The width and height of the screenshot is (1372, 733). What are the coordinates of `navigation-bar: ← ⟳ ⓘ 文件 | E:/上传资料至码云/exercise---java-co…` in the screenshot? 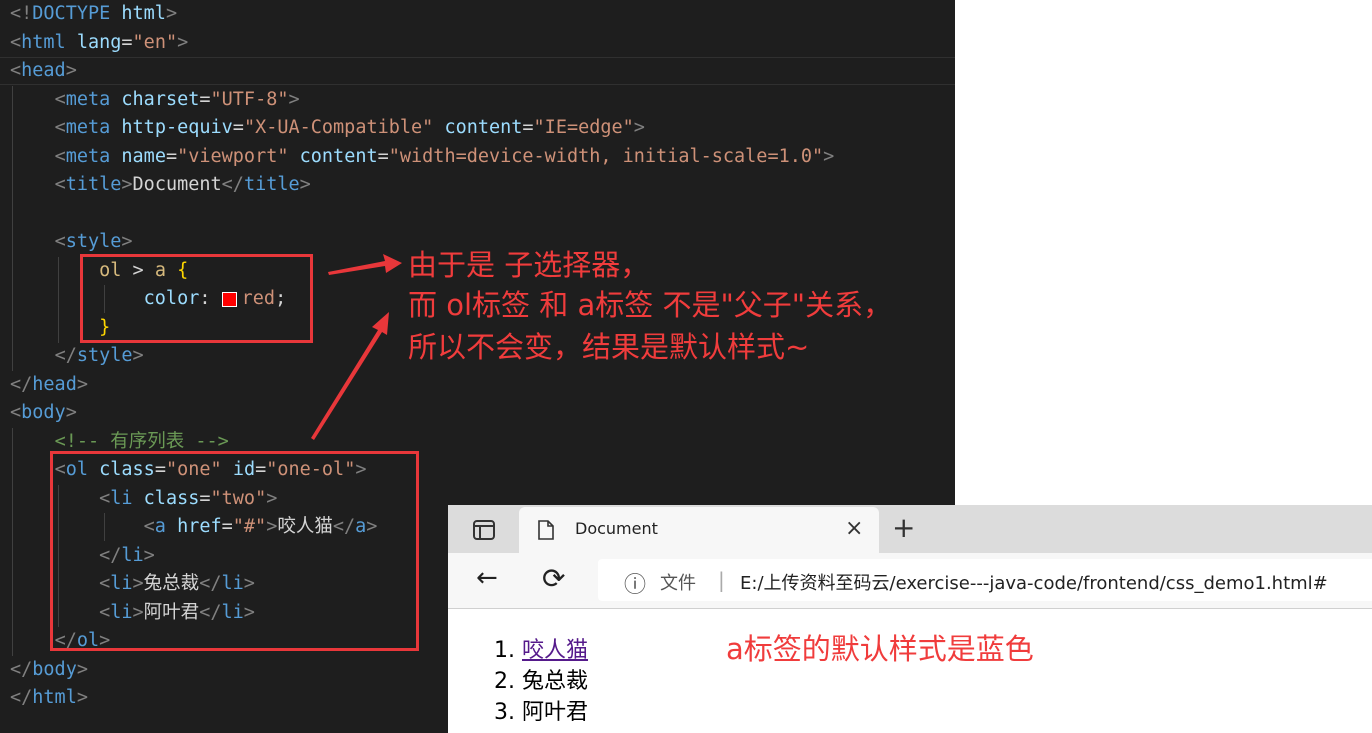 It's located at (910, 581).